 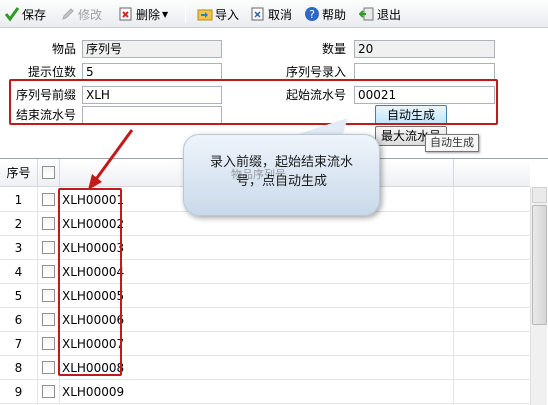 What do you see at coordinates (19, 368) in the screenshot?
I see `row-index: 8` at bounding box center [19, 368].